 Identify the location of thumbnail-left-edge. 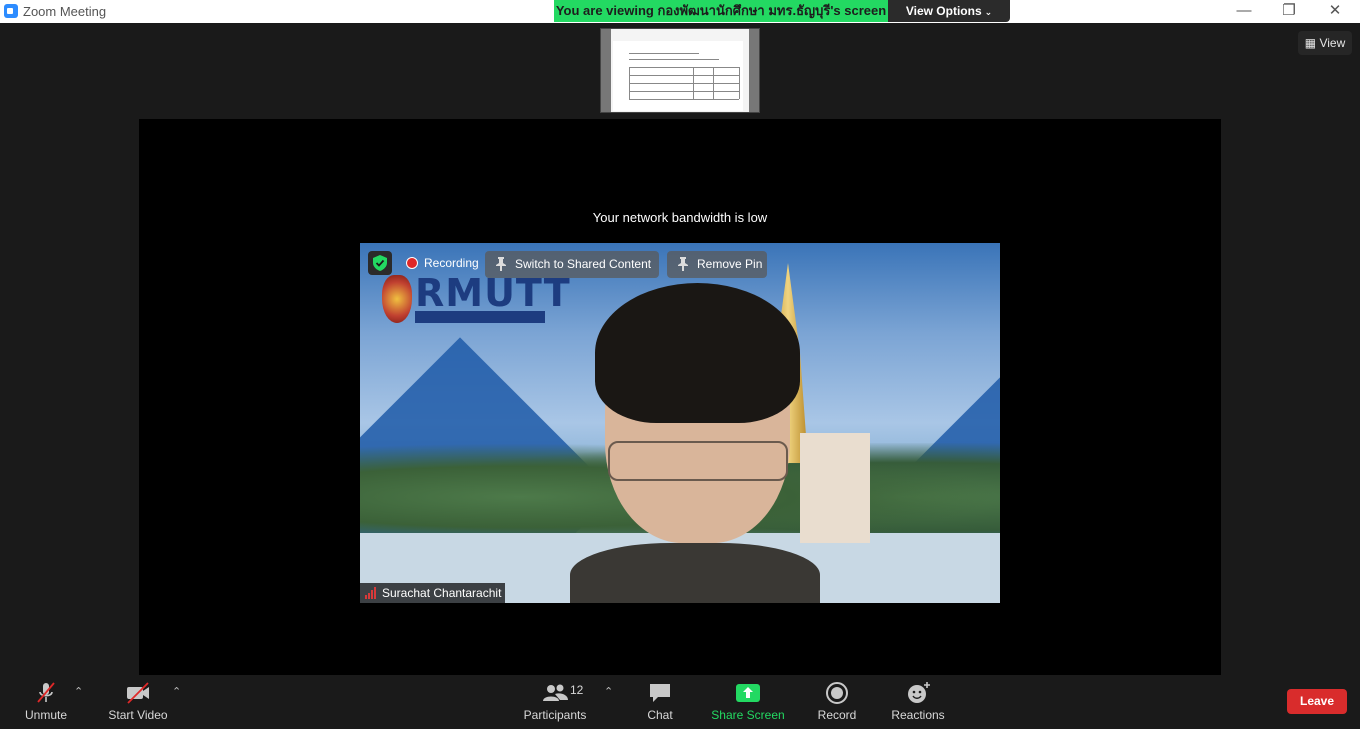
(606, 70).